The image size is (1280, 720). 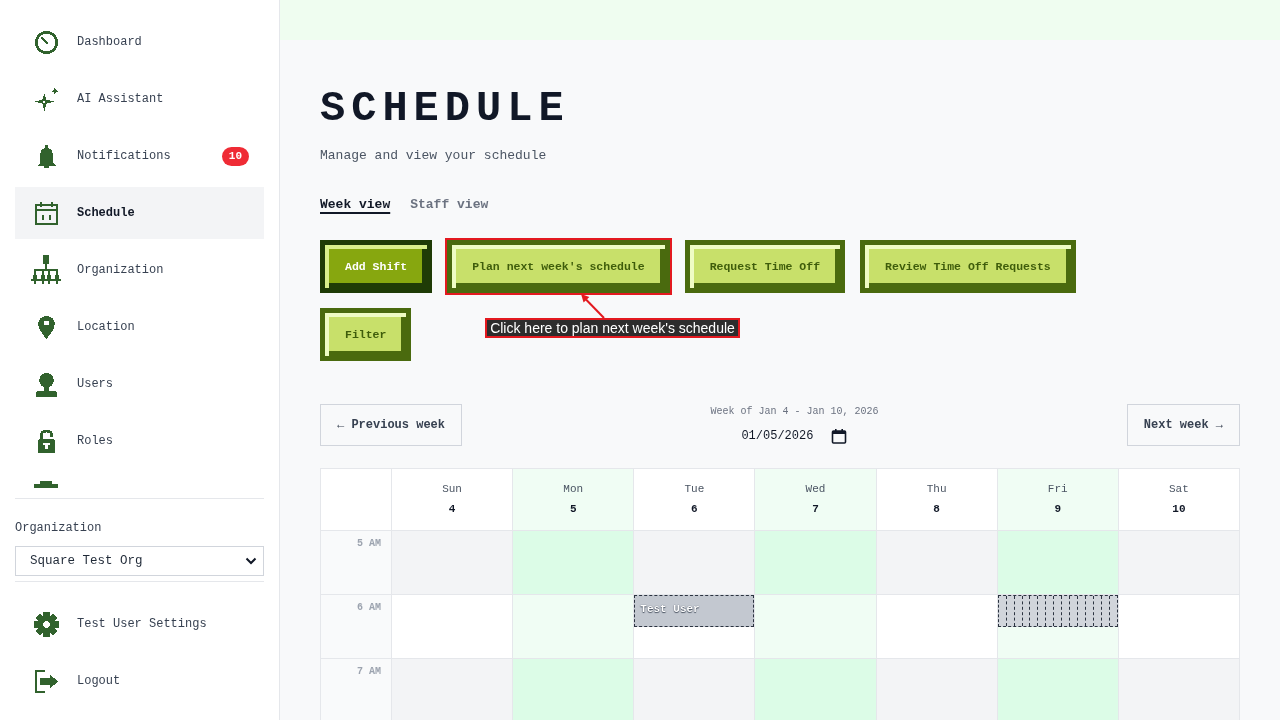 I want to click on nav-label: Location, so click(x=106, y=327).